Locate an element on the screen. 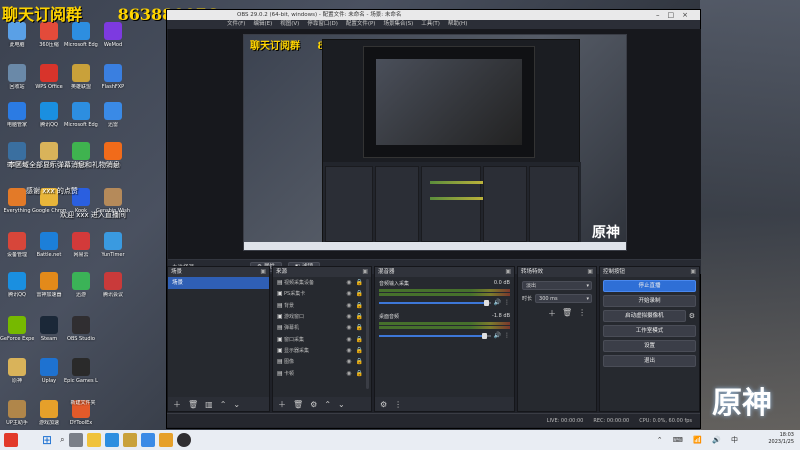 The image size is (800, 450). obs-taskbar-icon is located at coordinates (183, 440).